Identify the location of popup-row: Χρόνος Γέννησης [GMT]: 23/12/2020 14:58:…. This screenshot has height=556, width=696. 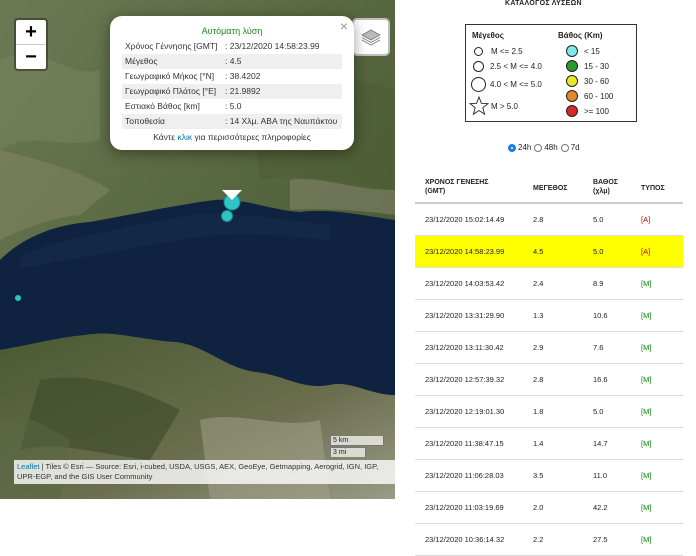
(232, 46).